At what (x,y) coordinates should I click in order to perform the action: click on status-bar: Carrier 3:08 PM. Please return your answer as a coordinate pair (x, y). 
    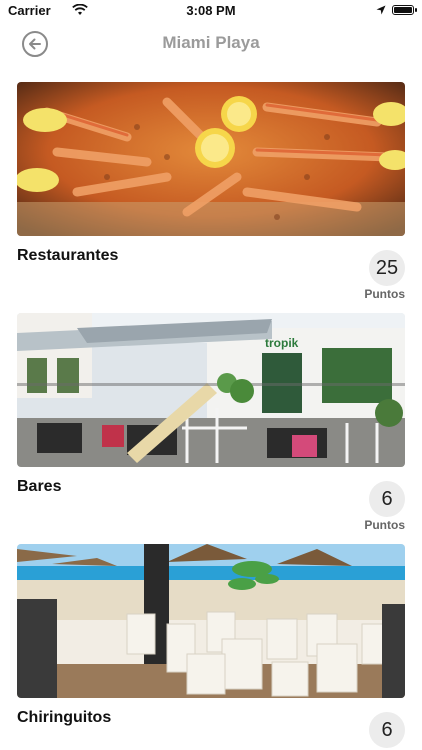
    Looking at the image, I should click on (211, 11).